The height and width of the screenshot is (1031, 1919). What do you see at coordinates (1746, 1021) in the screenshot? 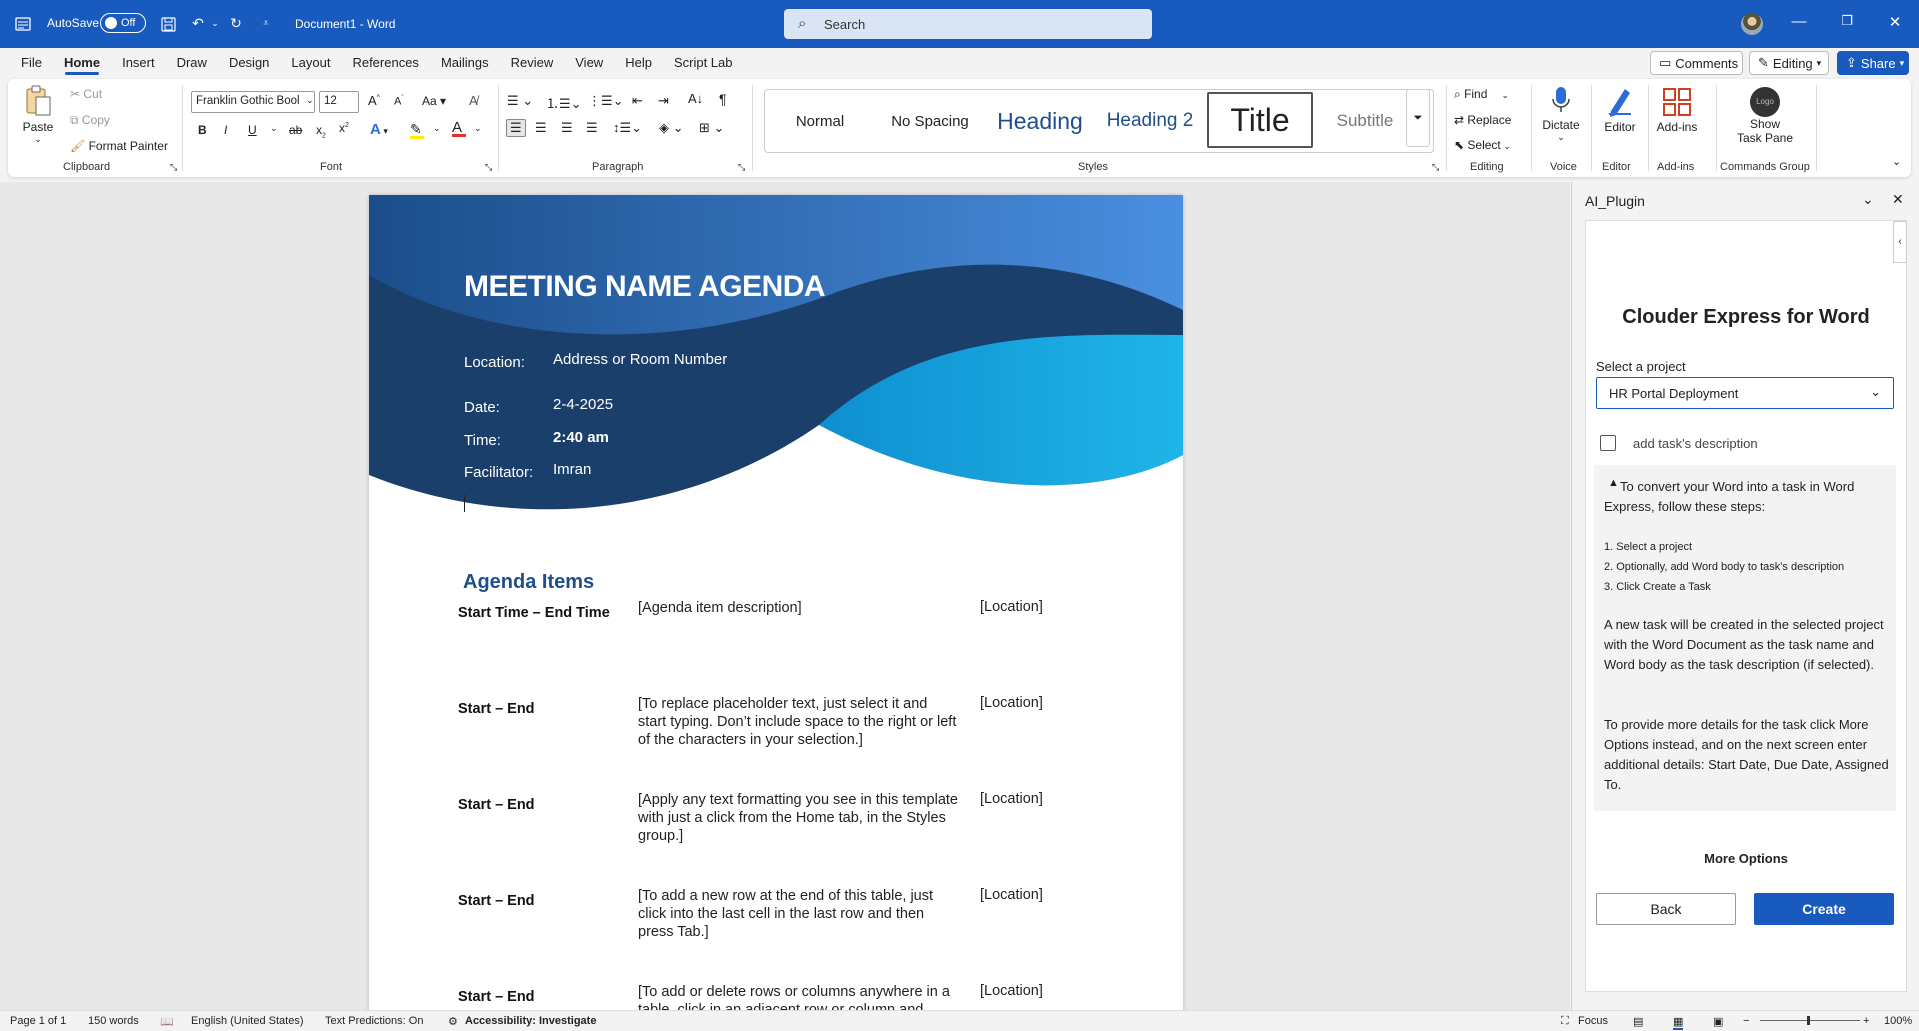
I see `zoom-out-icon: −` at bounding box center [1746, 1021].